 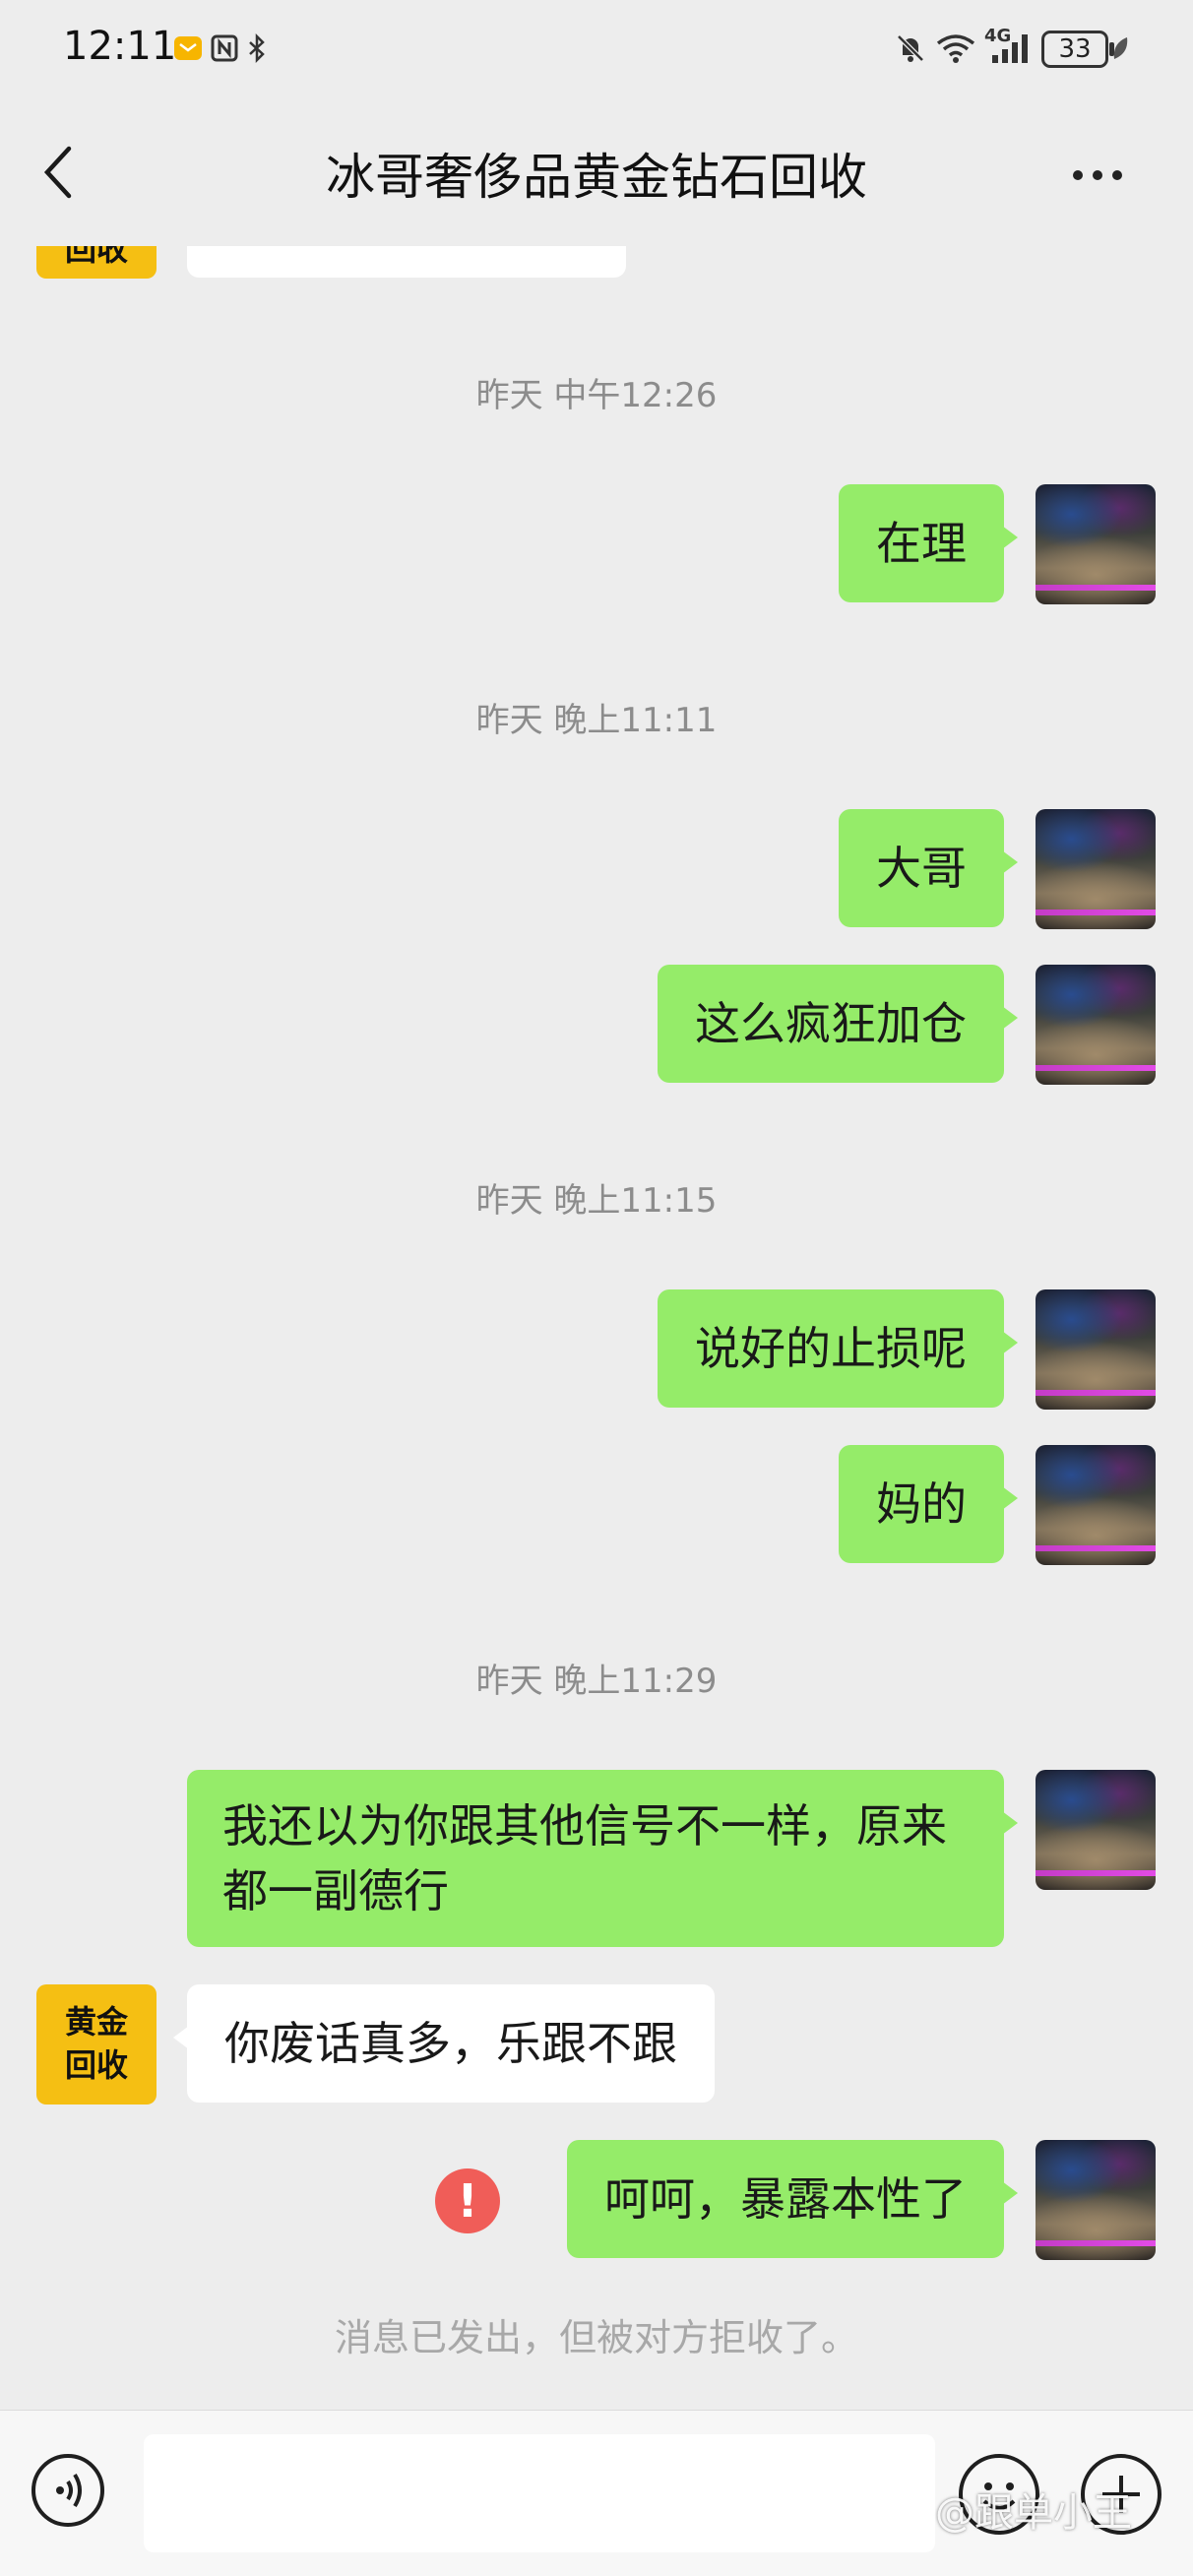 What do you see at coordinates (596, 395) in the screenshot?
I see `timestamp: 昨天 中午12:26` at bounding box center [596, 395].